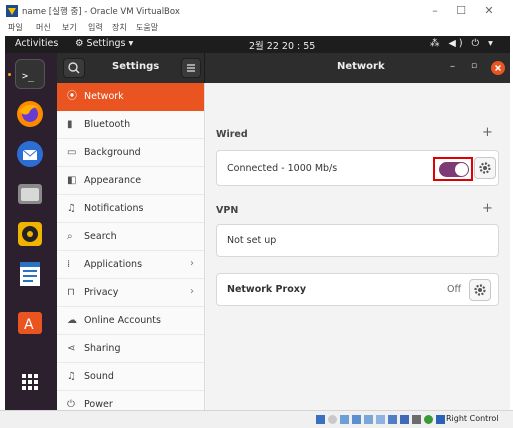  I want to click on search-icon: ⌕, so click(70, 236).